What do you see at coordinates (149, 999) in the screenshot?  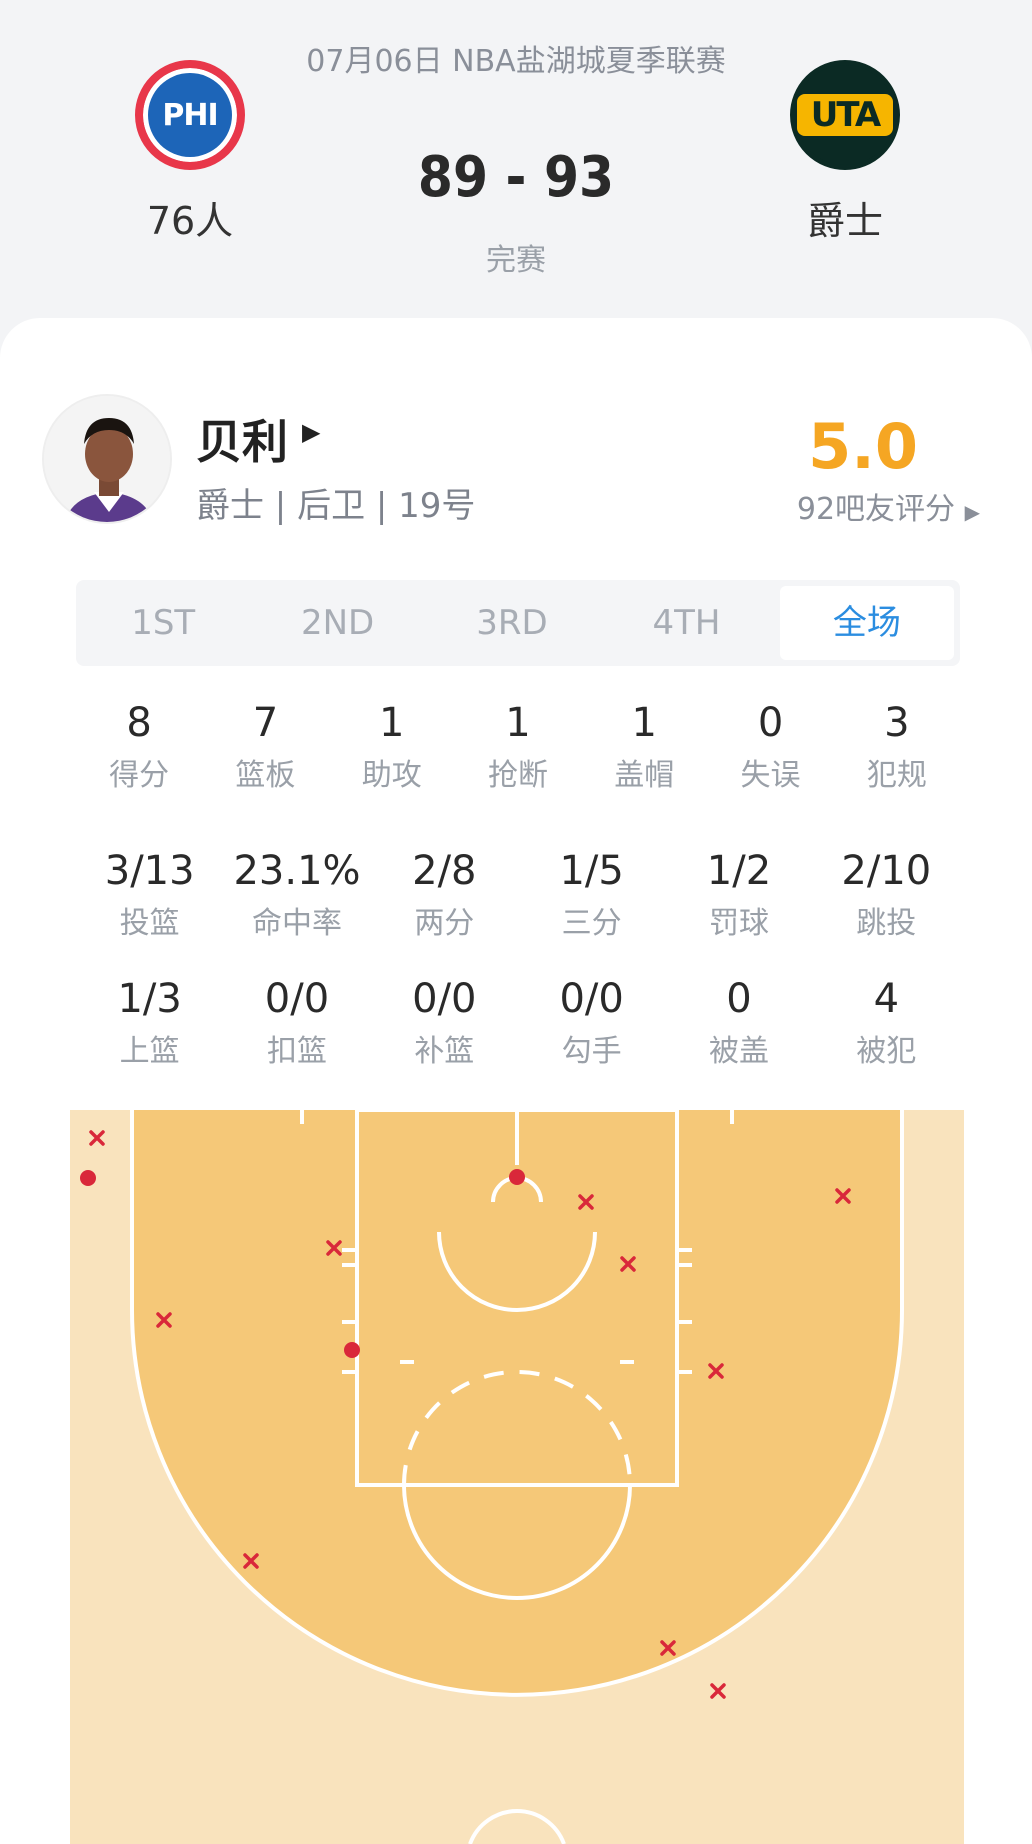 I see `stat-value: 1/3` at bounding box center [149, 999].